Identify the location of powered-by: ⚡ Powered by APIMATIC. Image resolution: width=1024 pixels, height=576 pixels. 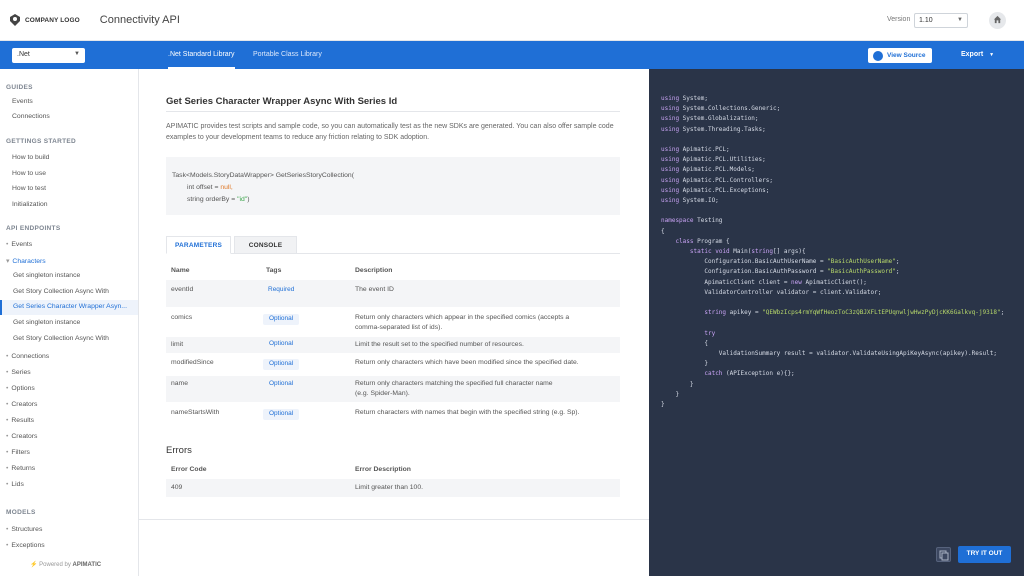
(65, 564).